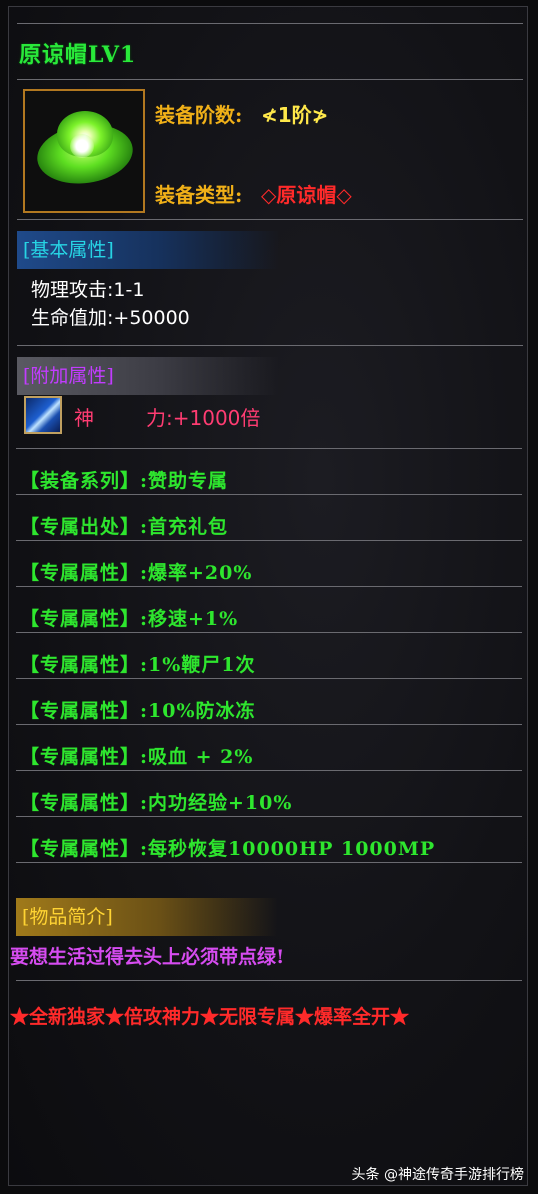 This screenshot has width=538, height=1194. I want to click on description-text: 要想生活过得去头上必须带点绿!, so click(147, 957).